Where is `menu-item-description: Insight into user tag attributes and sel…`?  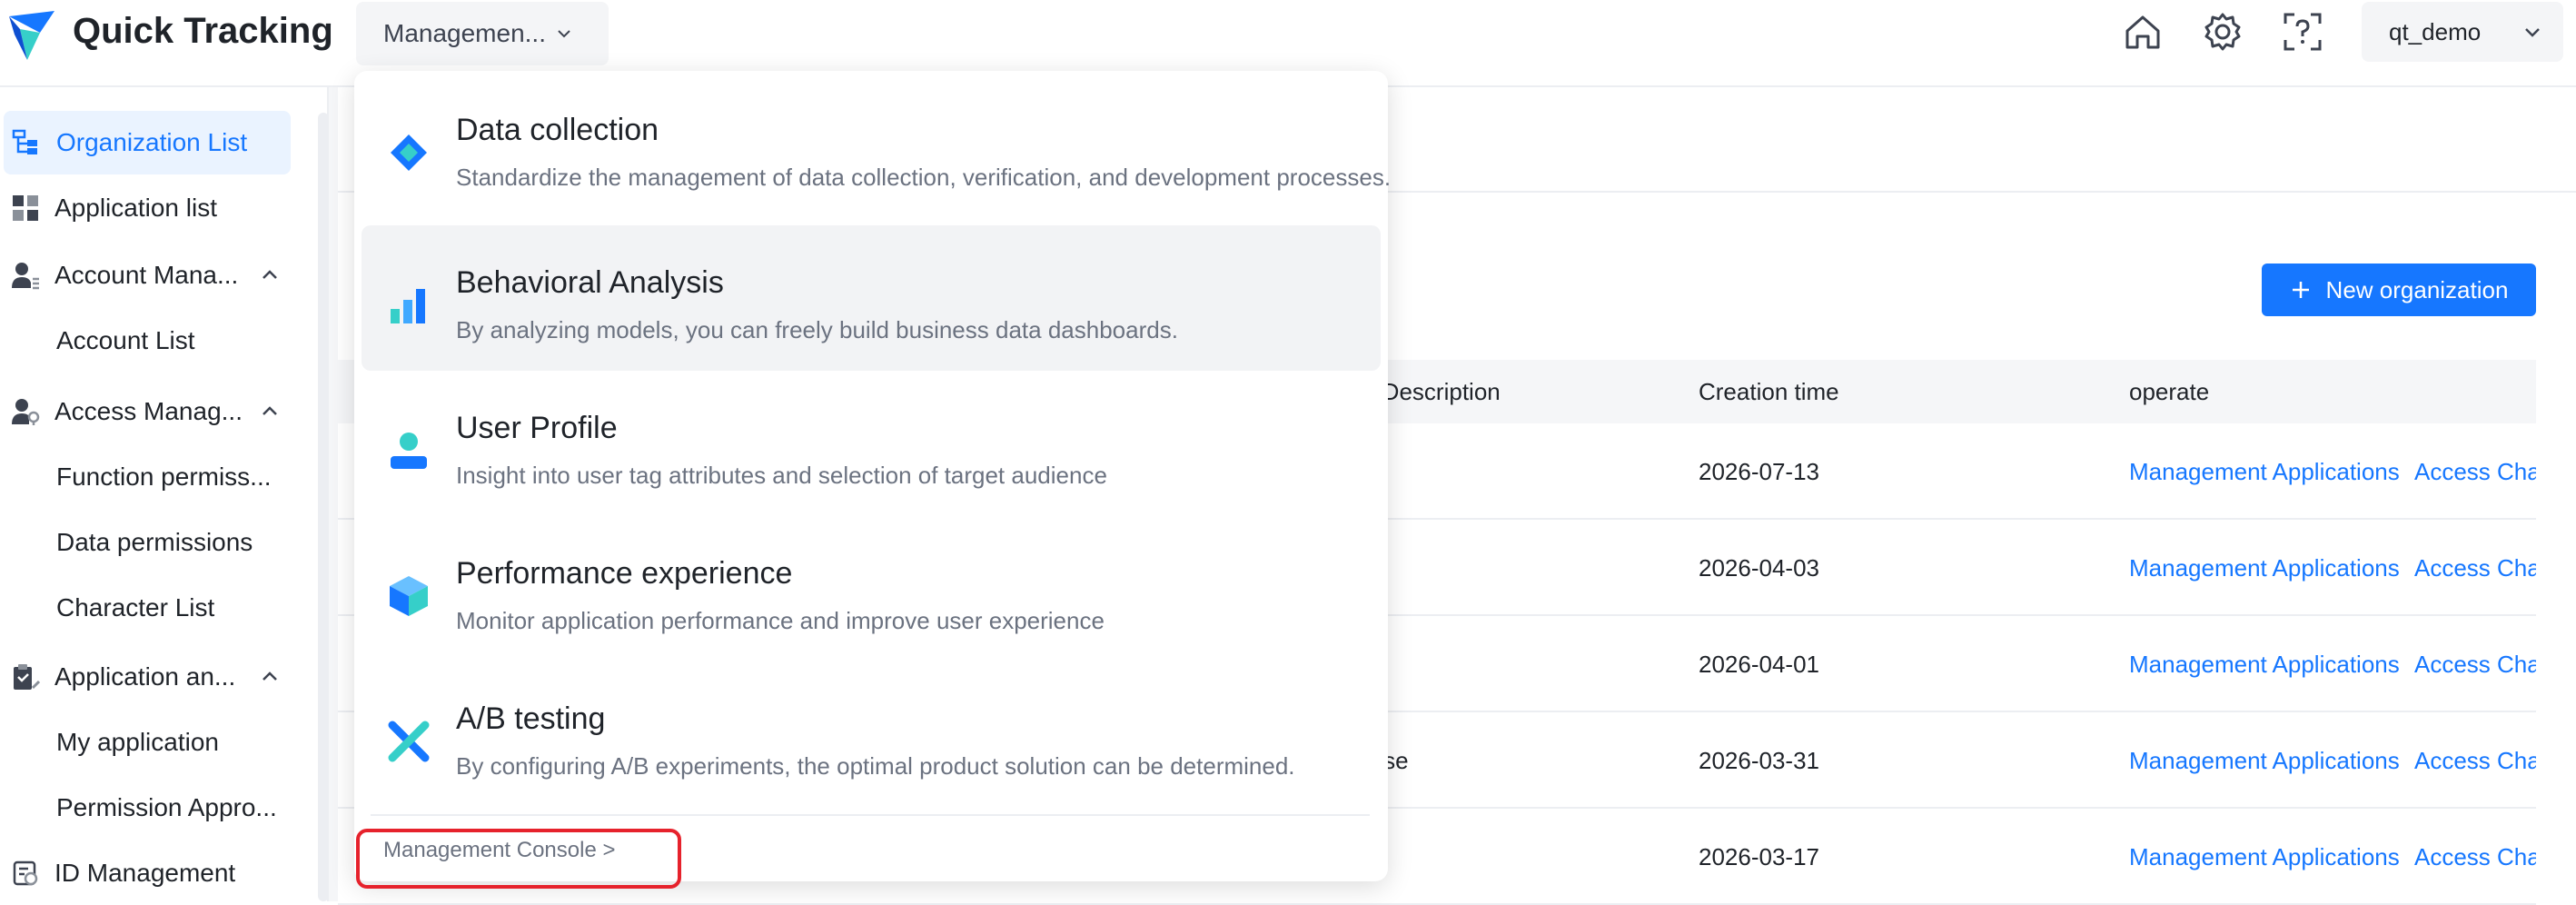 menu-item-description: Insight into user tag attributes and sel… is located at coordinates (781, 475).